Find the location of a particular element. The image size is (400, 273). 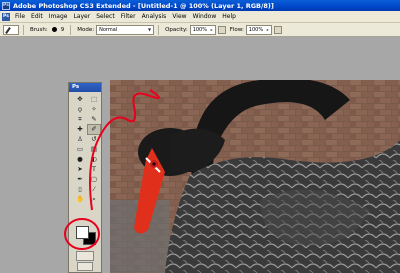

opacity-label: Opacity: is located at coordinates (176, 29).